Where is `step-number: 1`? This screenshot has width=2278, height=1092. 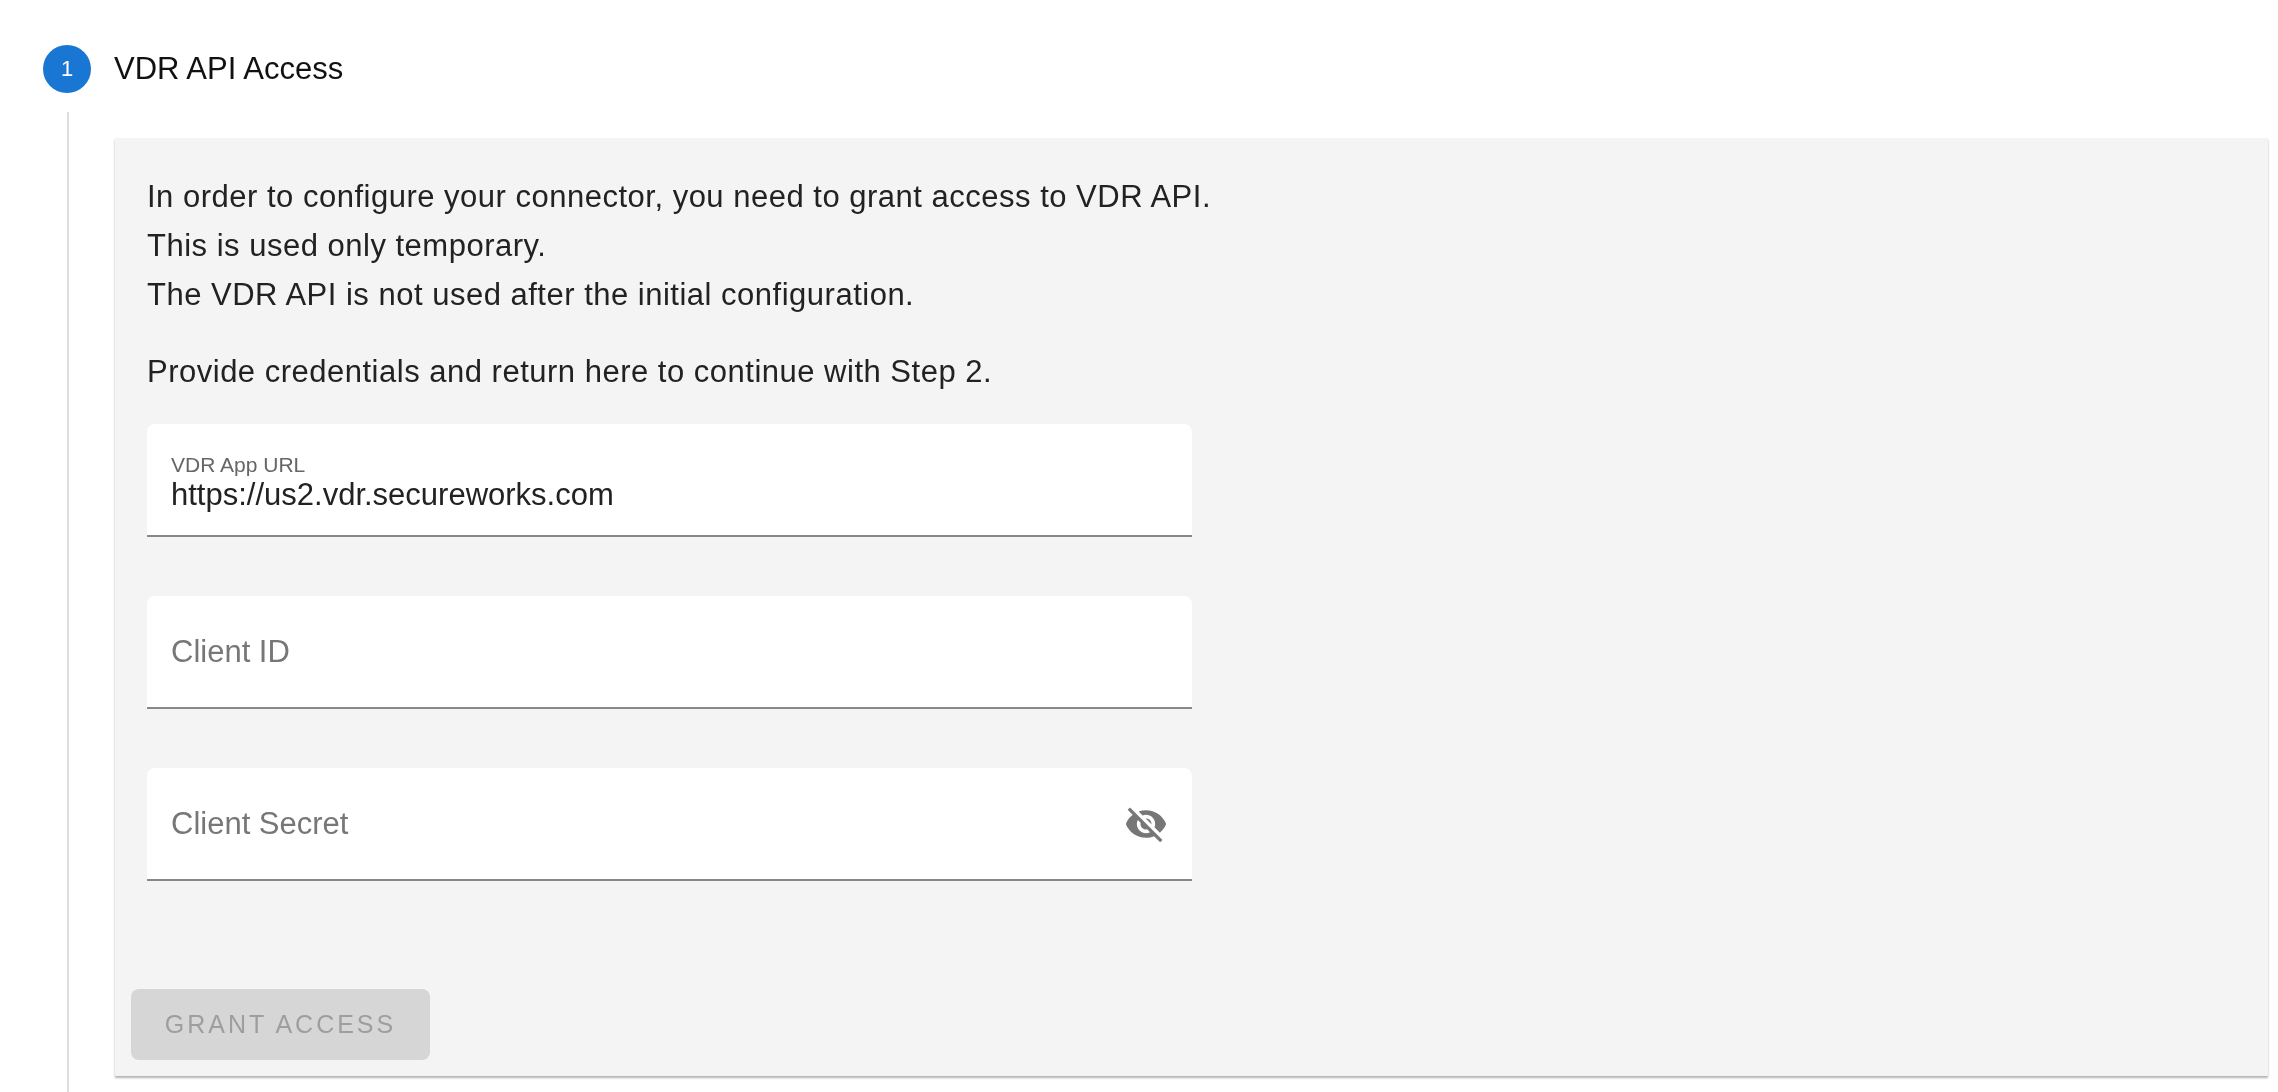 step-number: 1 is located at coordinates (67, 69).